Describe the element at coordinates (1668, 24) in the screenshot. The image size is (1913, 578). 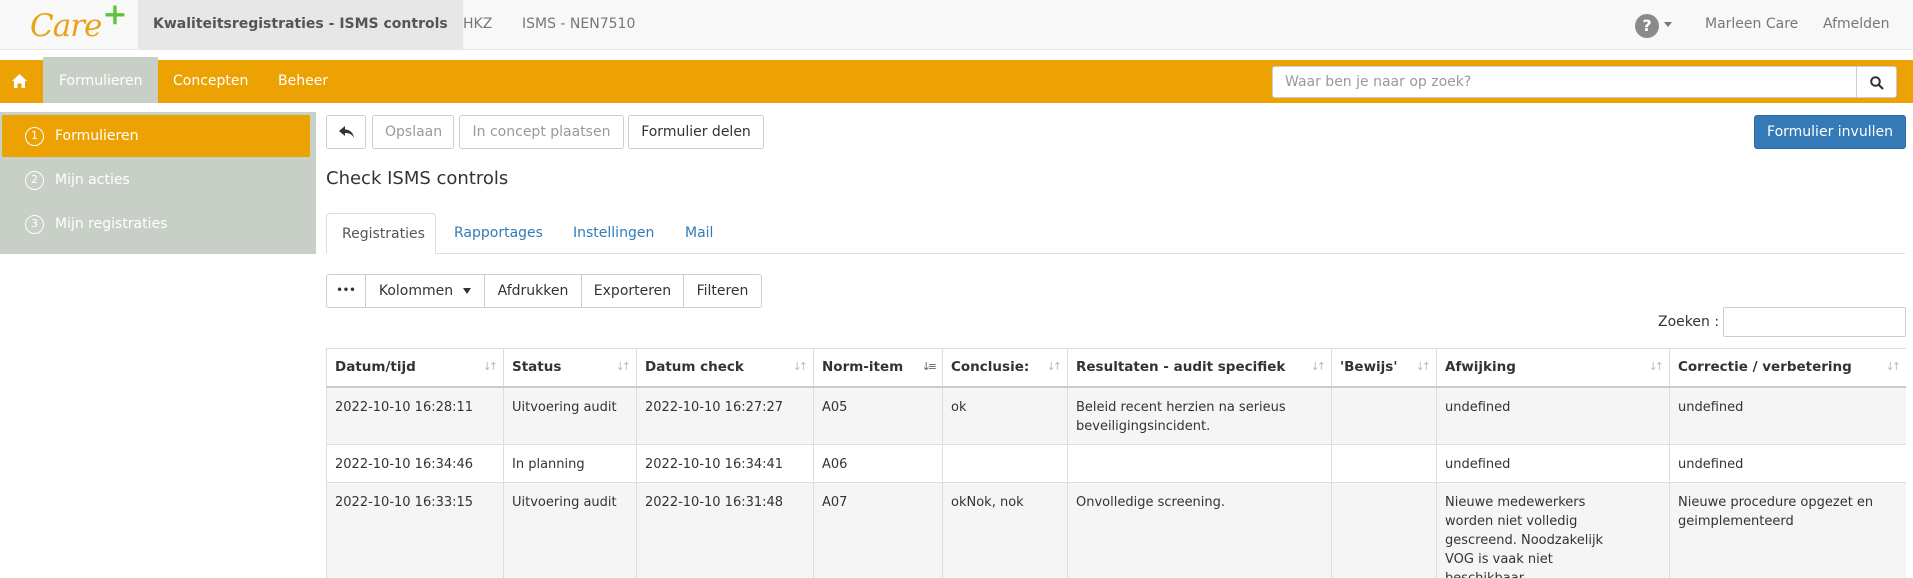
I see `help-caret-icon` at that location.